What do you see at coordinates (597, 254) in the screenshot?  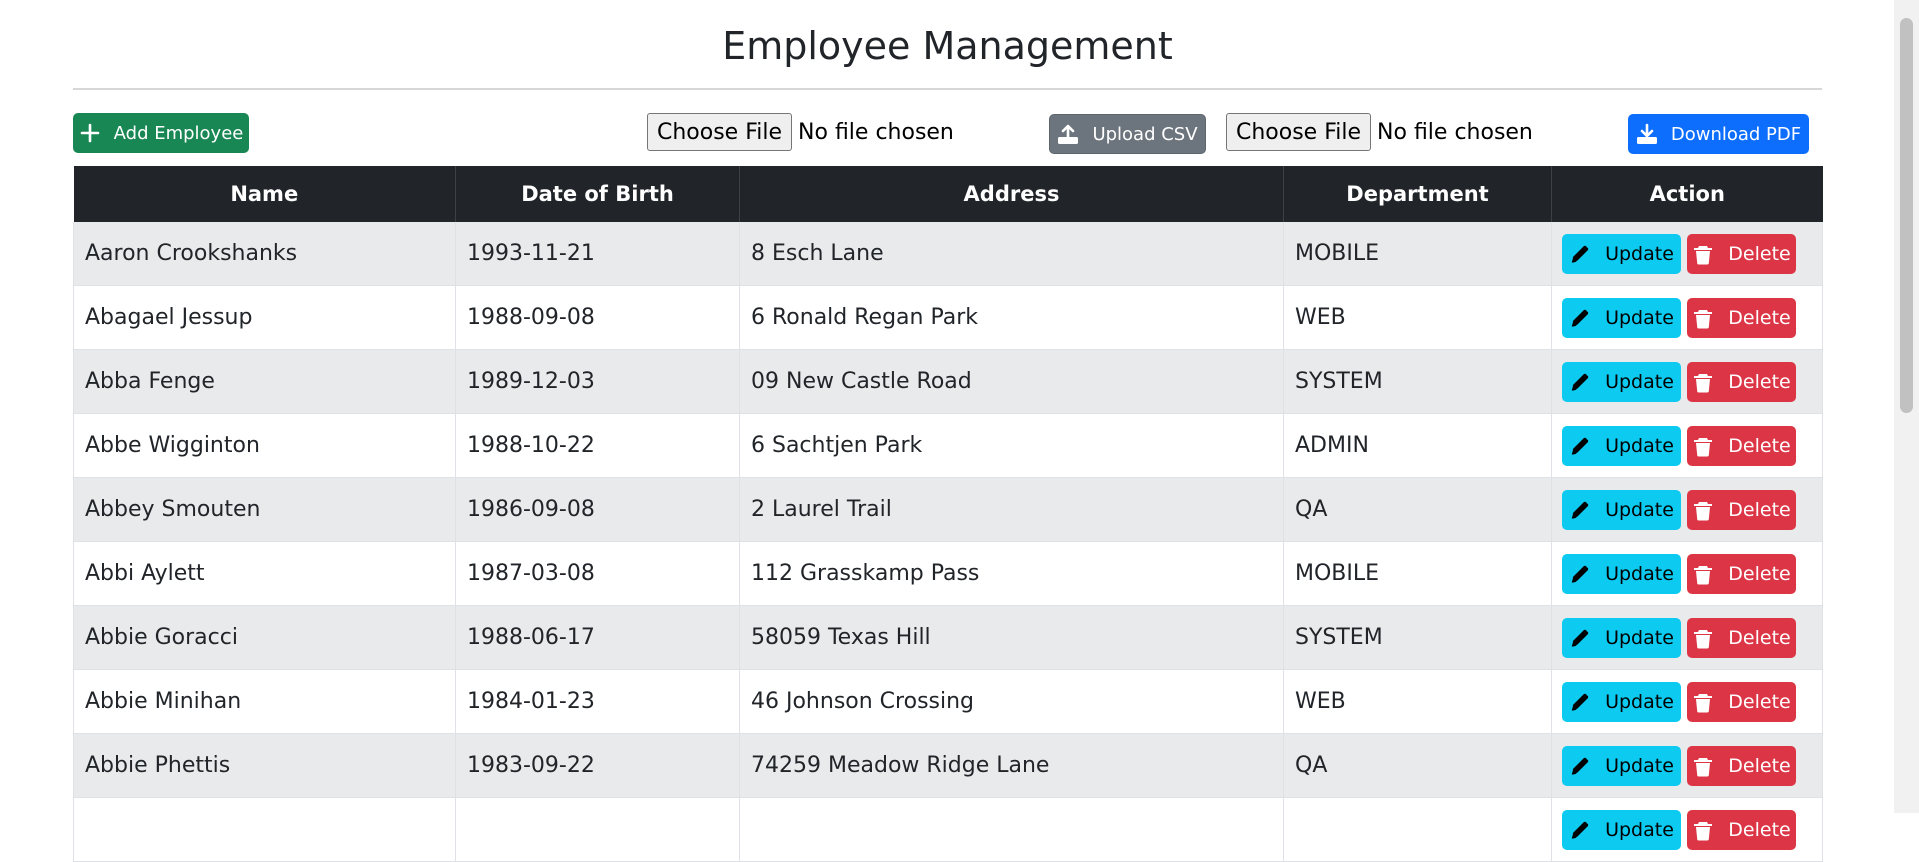 I see `cell-dob: 1993-11-21` at bounding box center [597, 254].